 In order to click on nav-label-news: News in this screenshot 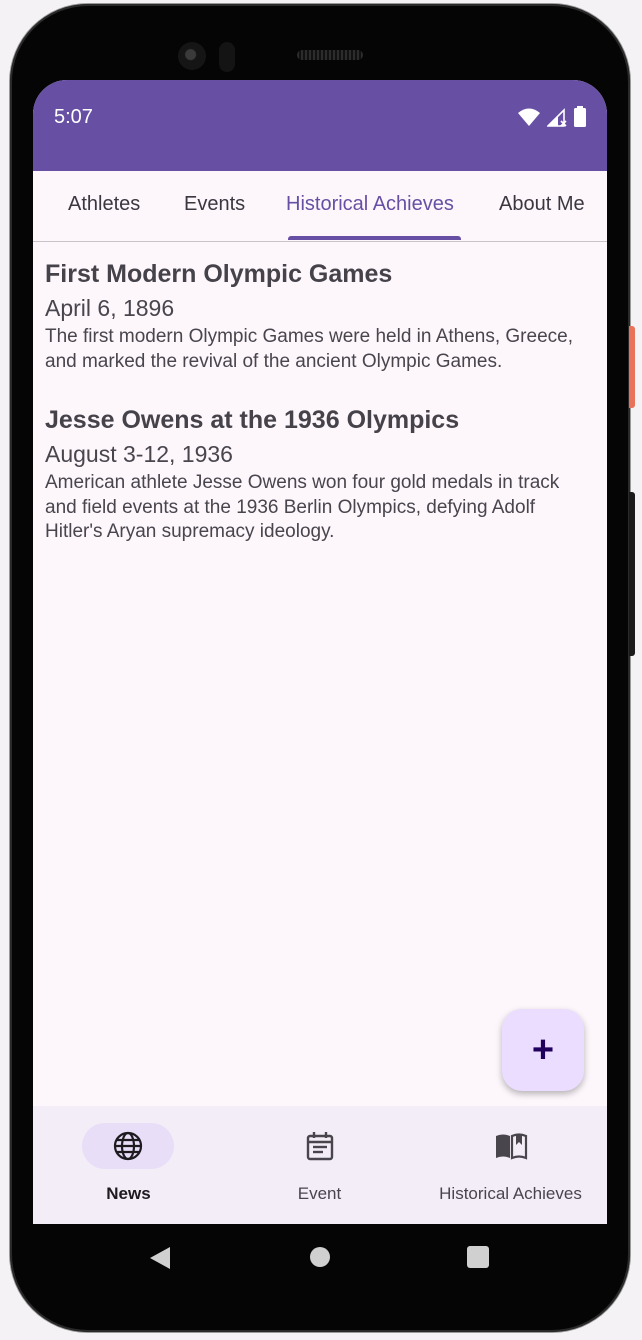, I will do `click(128, 1193)`.